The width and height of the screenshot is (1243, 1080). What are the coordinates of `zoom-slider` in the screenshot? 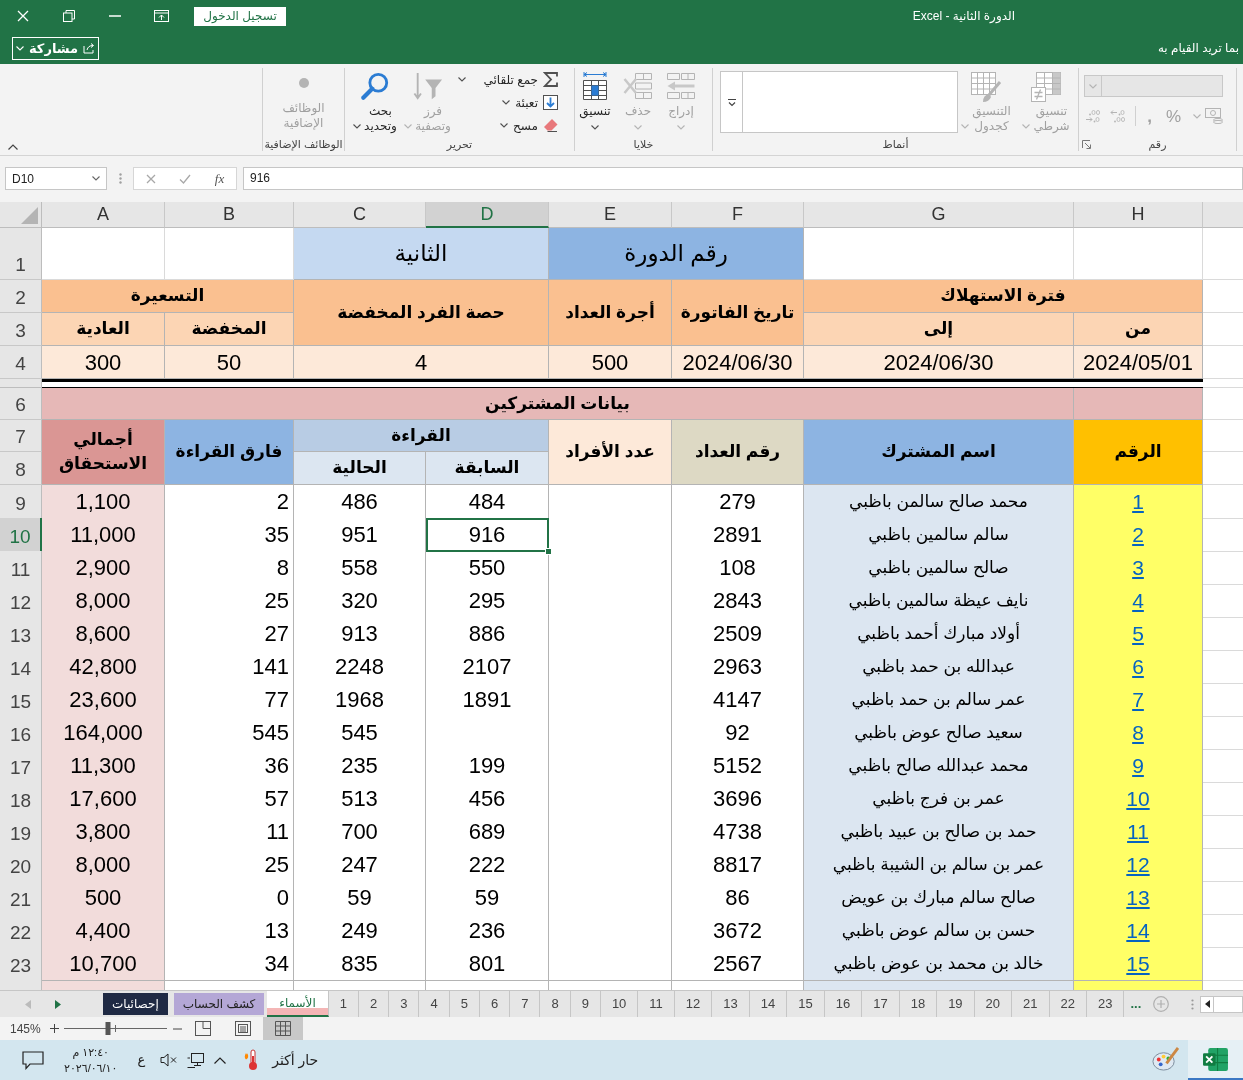 It's located at (115, 1028).